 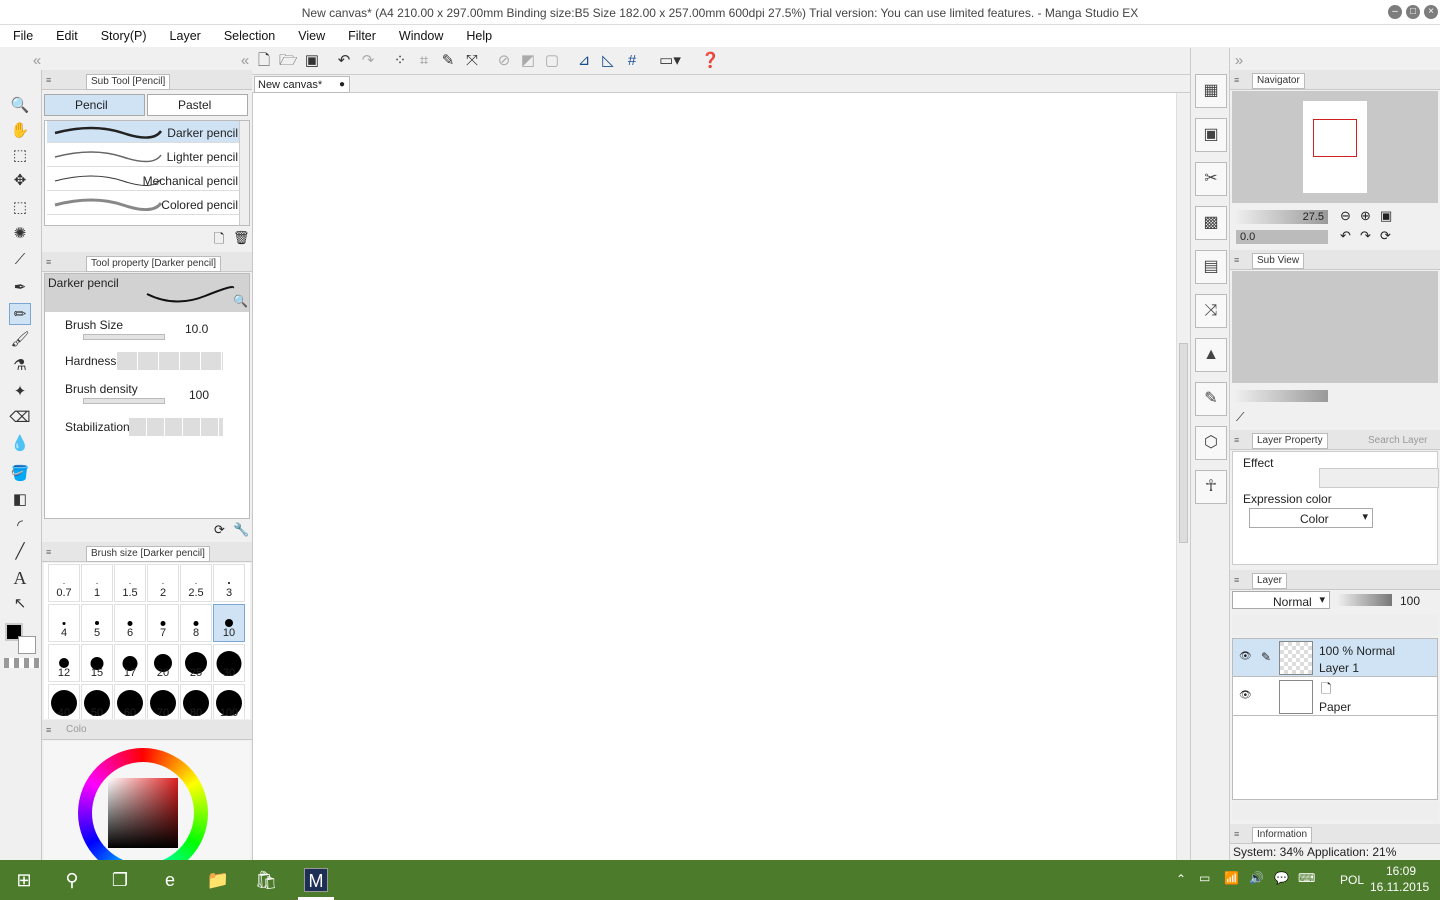 I want to click on brush-size-cell: 2, so click(x=163, y=583).